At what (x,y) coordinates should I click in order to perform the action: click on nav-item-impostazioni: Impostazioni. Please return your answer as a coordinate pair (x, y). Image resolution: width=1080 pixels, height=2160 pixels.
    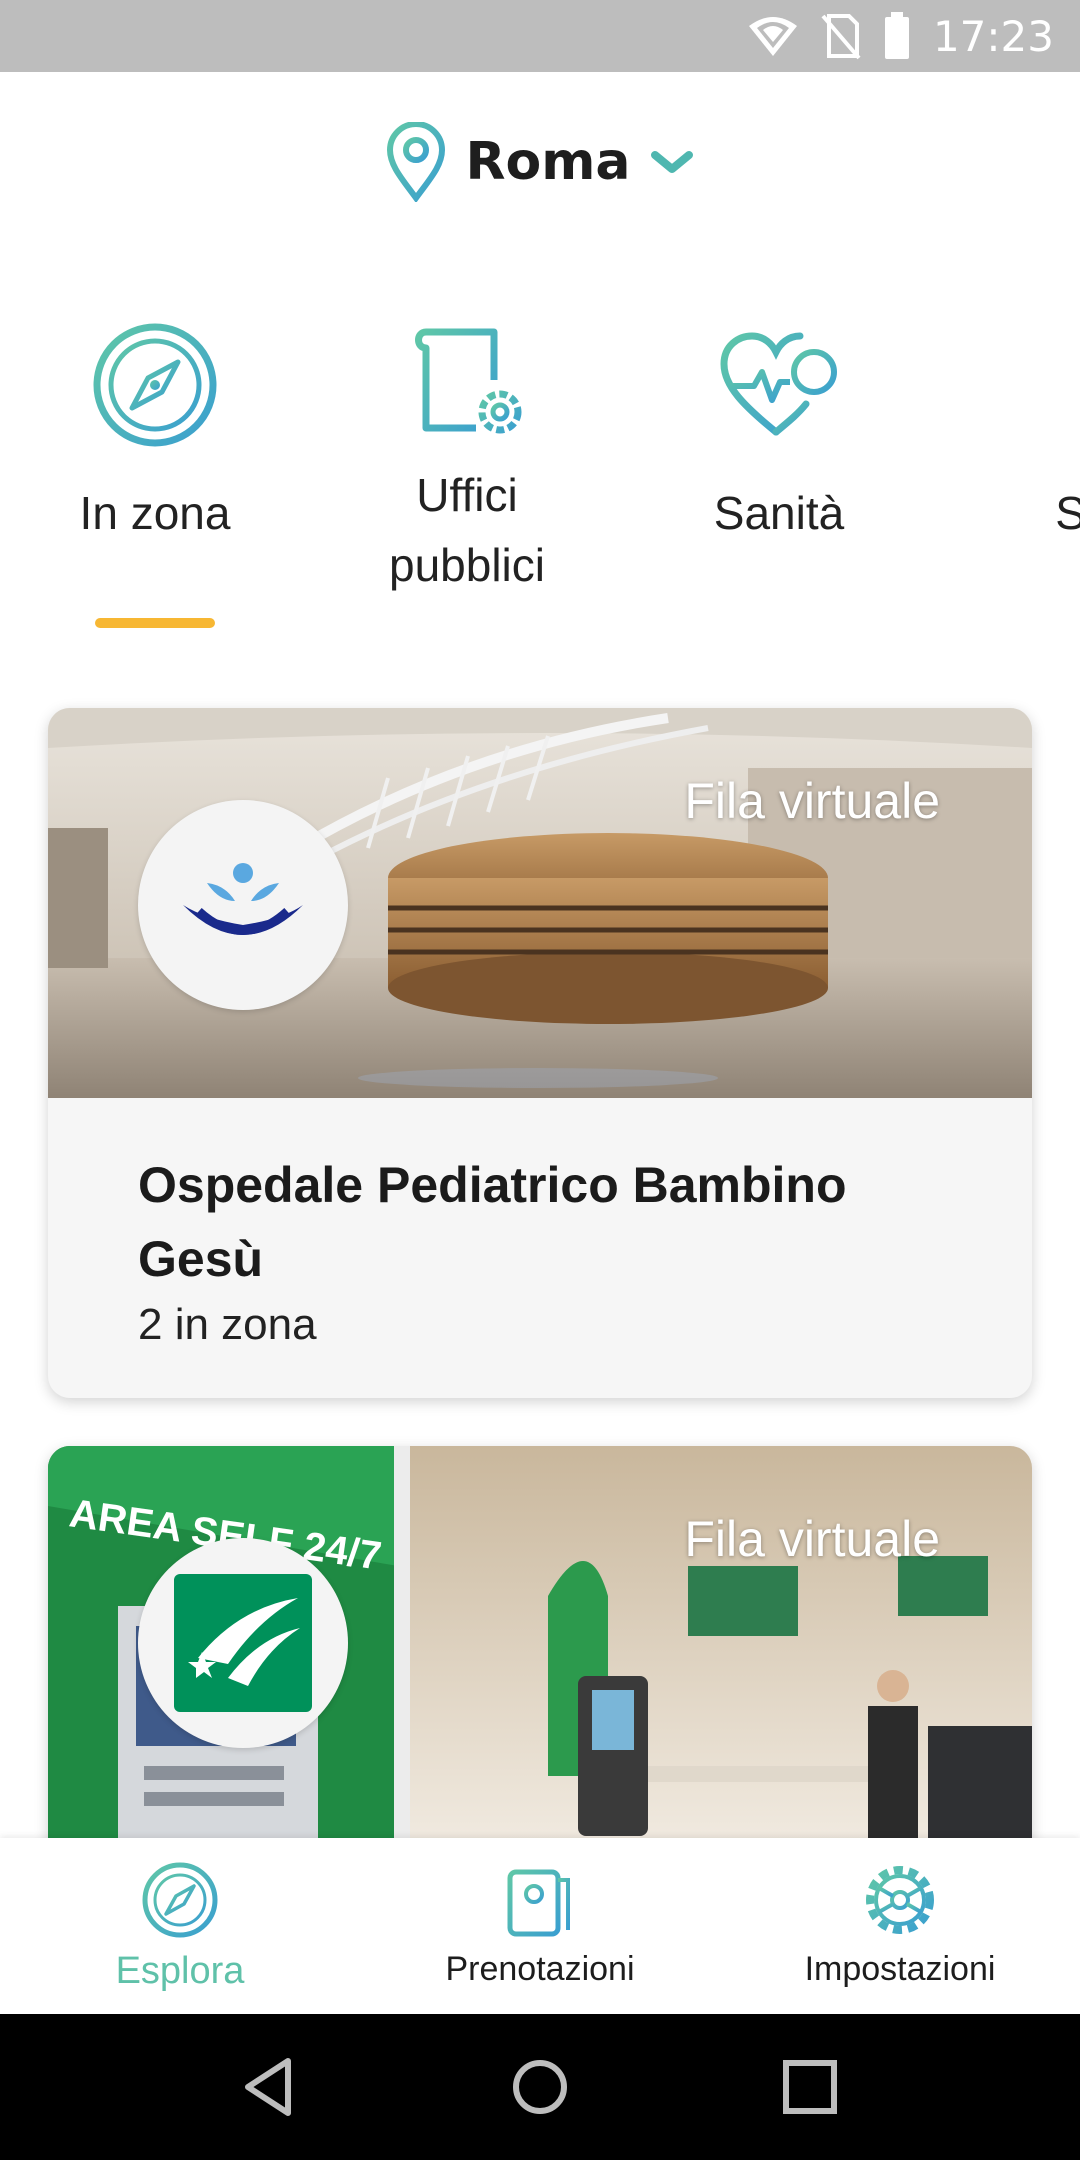
    Looking at the image, I should click on (900, 1924).